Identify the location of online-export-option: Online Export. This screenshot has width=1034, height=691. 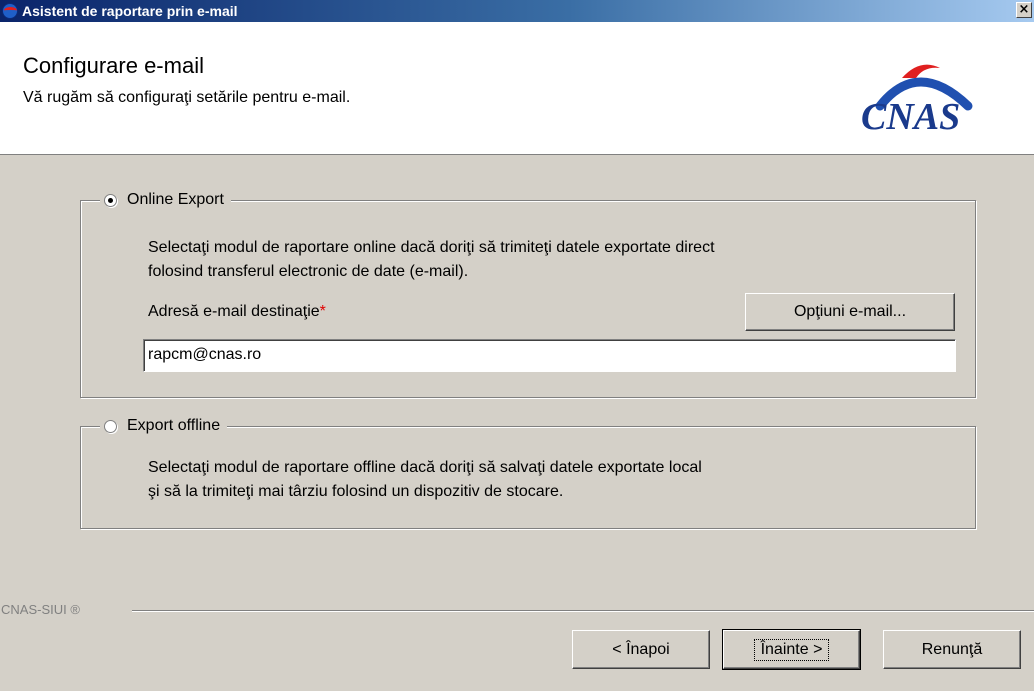
(165, 200).